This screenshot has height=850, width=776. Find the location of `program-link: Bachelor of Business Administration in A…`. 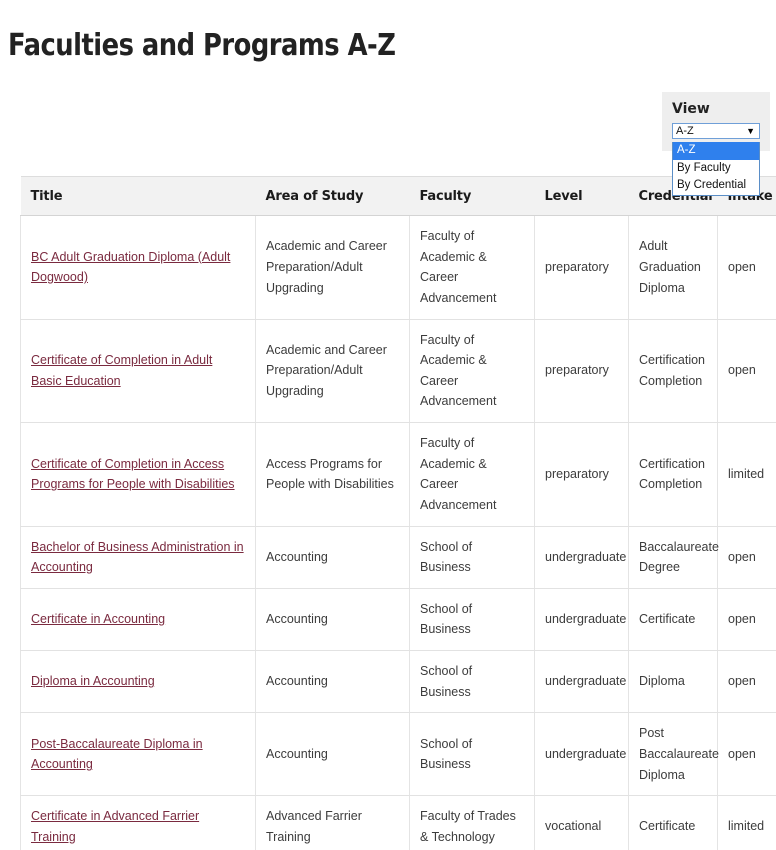

program-link: Bachelor of Business Administration in A… is located at coordinates (137, 557).